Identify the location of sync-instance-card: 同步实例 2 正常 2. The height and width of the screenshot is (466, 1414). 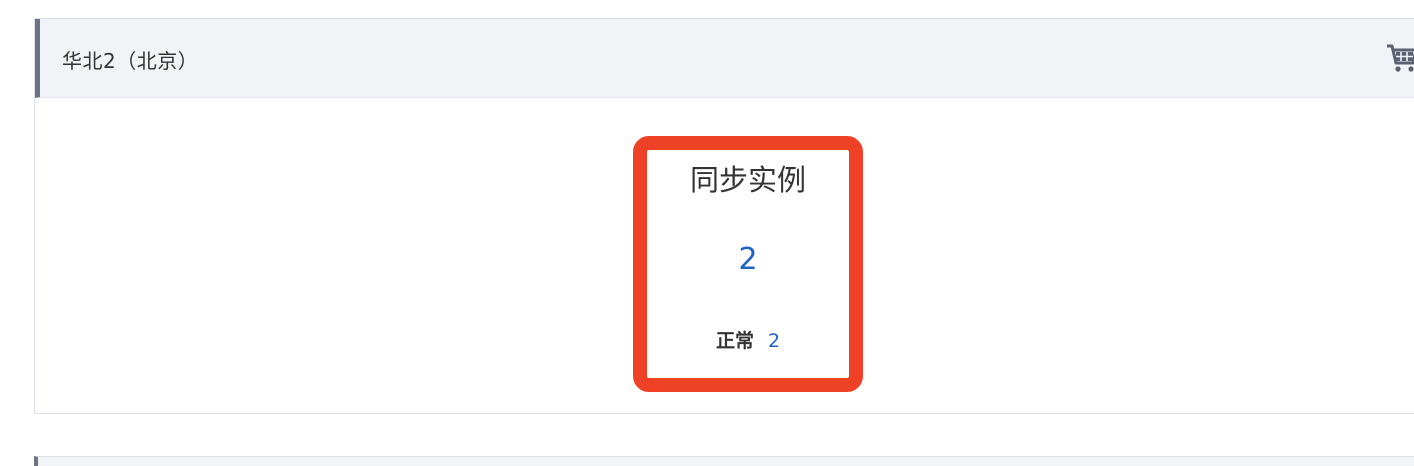
(748, 264).